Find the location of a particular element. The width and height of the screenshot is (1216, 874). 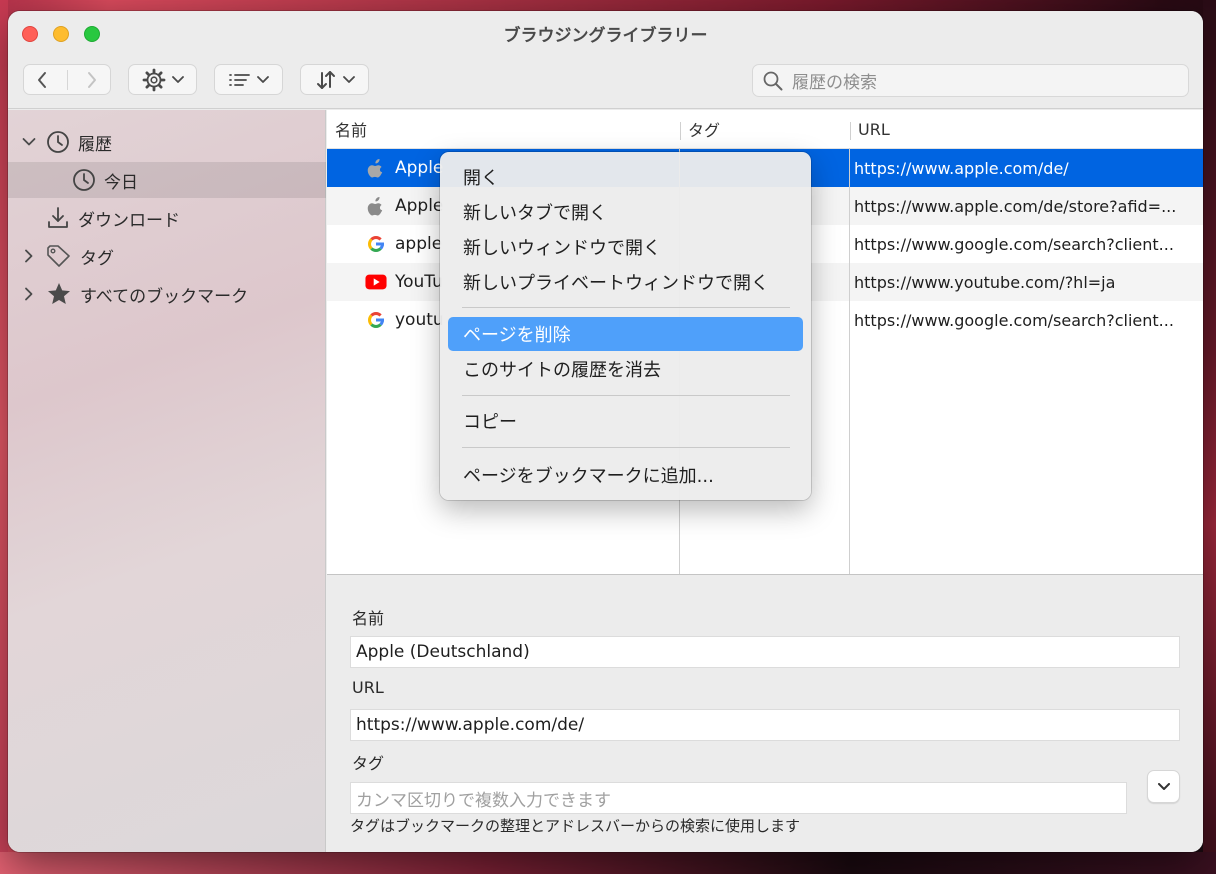

url-cell: https://www.apple.com/de/ is located at coordinates (1027, 168).